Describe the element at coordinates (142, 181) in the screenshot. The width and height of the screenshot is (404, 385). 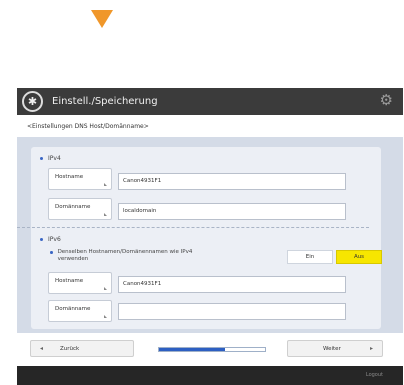
I see `ipv4-hostname-value: Canon4931F1` at that location.